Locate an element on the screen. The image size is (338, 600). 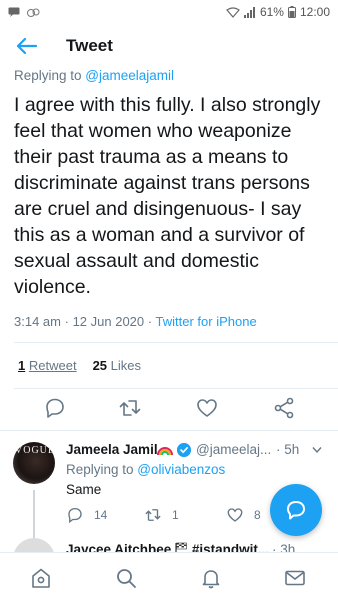
compose-reply-button is located at coordinates (296, 510).